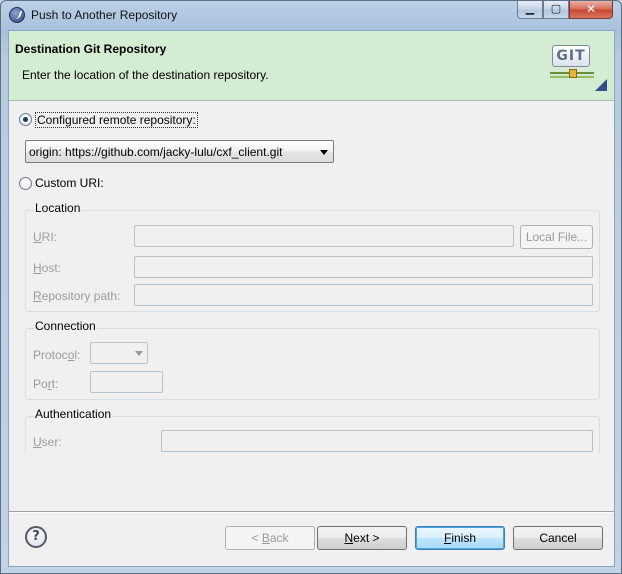 Image resolution: width=622 pixels, height=574 pixels. Describe the element at coordinates (363, 267) in the screenshot. I see `host-input` at that location.